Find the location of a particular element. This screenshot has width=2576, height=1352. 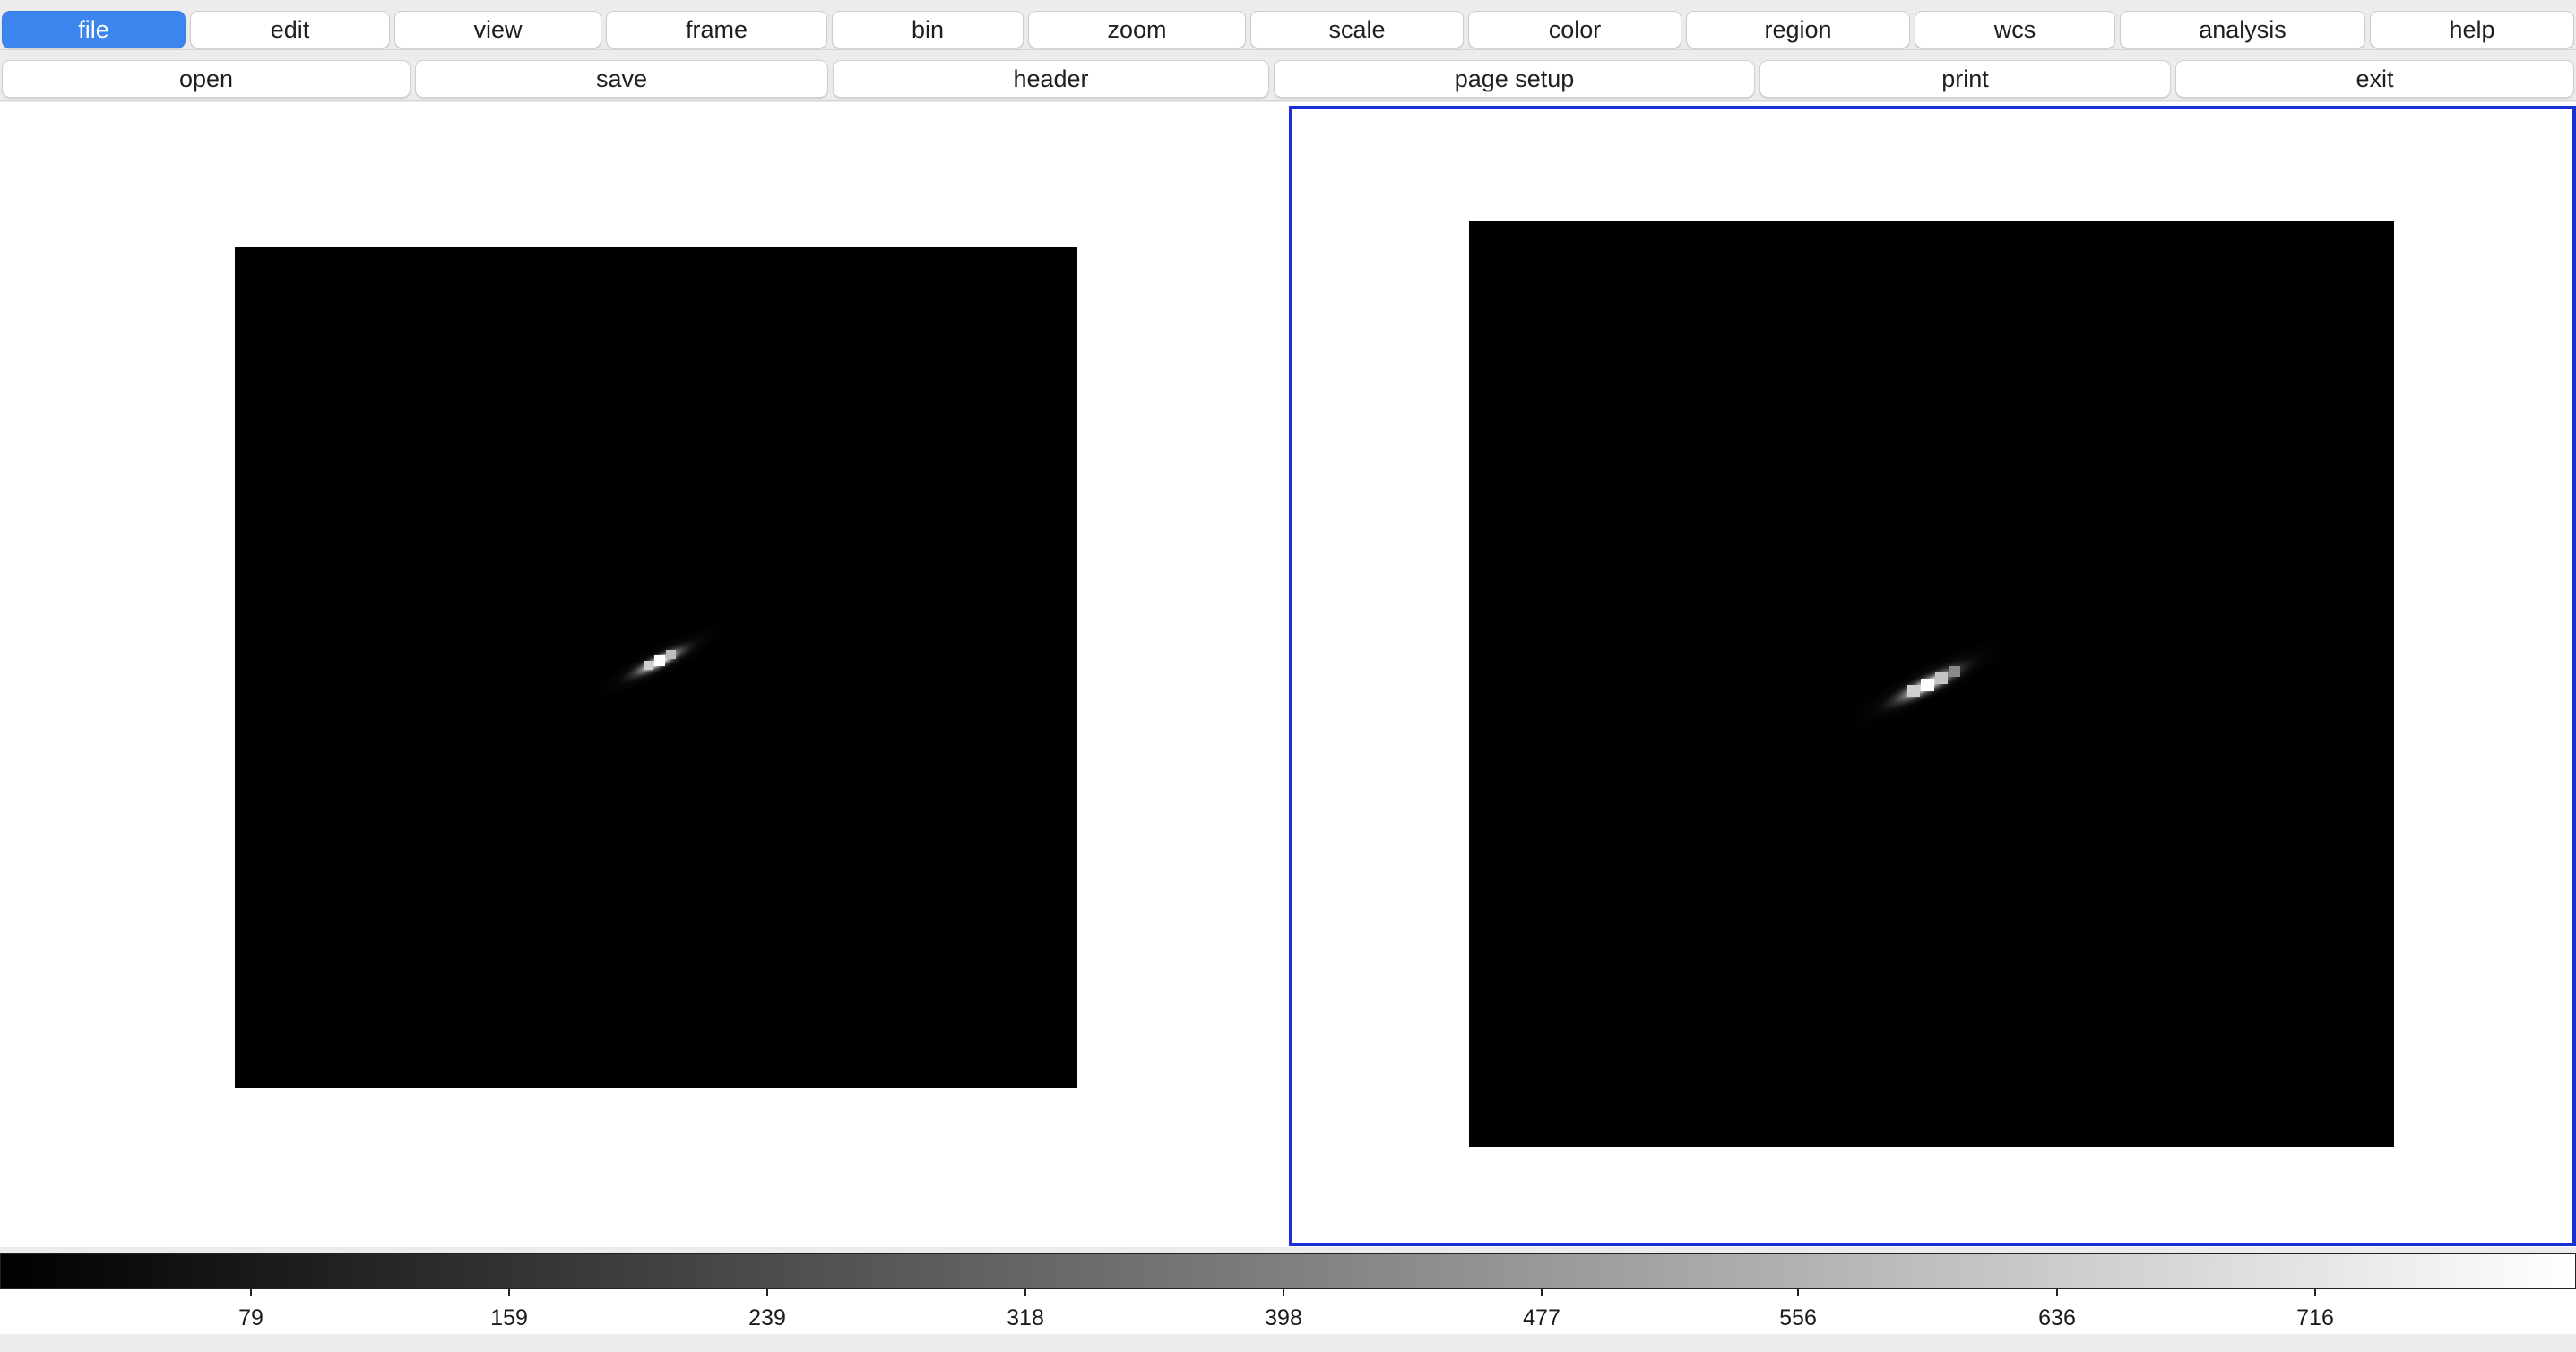

menu-zoom-button: zoom is located at coordinates (1137, 29).